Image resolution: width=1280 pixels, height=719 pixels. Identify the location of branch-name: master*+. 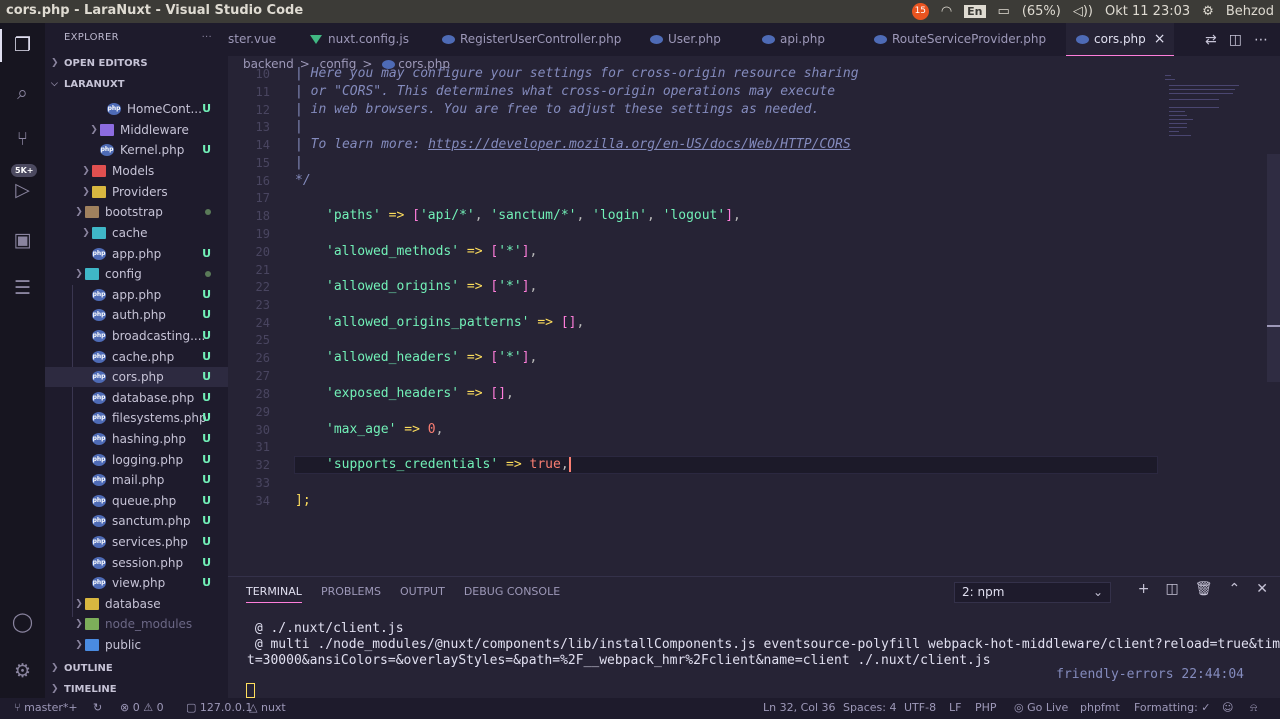
(51, 707).